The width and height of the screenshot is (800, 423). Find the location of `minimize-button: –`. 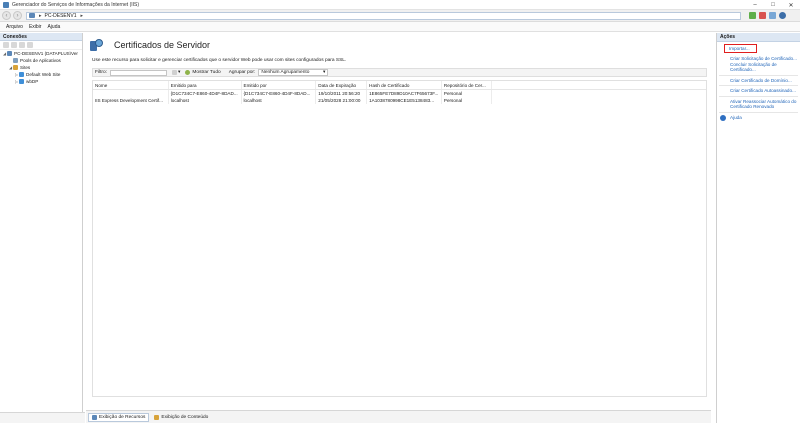

minimize-button: – is located at coordinates (755, 5).